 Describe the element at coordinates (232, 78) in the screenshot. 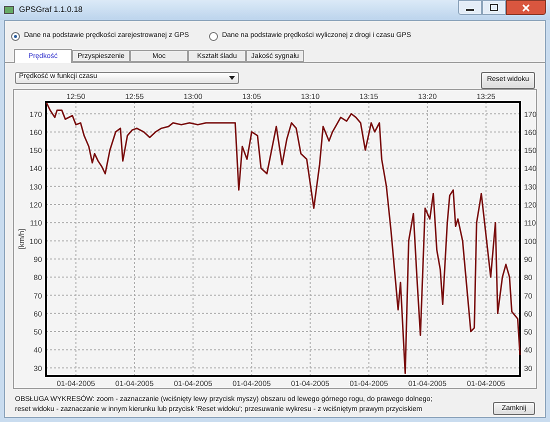

I see `caret-icon` at that location.